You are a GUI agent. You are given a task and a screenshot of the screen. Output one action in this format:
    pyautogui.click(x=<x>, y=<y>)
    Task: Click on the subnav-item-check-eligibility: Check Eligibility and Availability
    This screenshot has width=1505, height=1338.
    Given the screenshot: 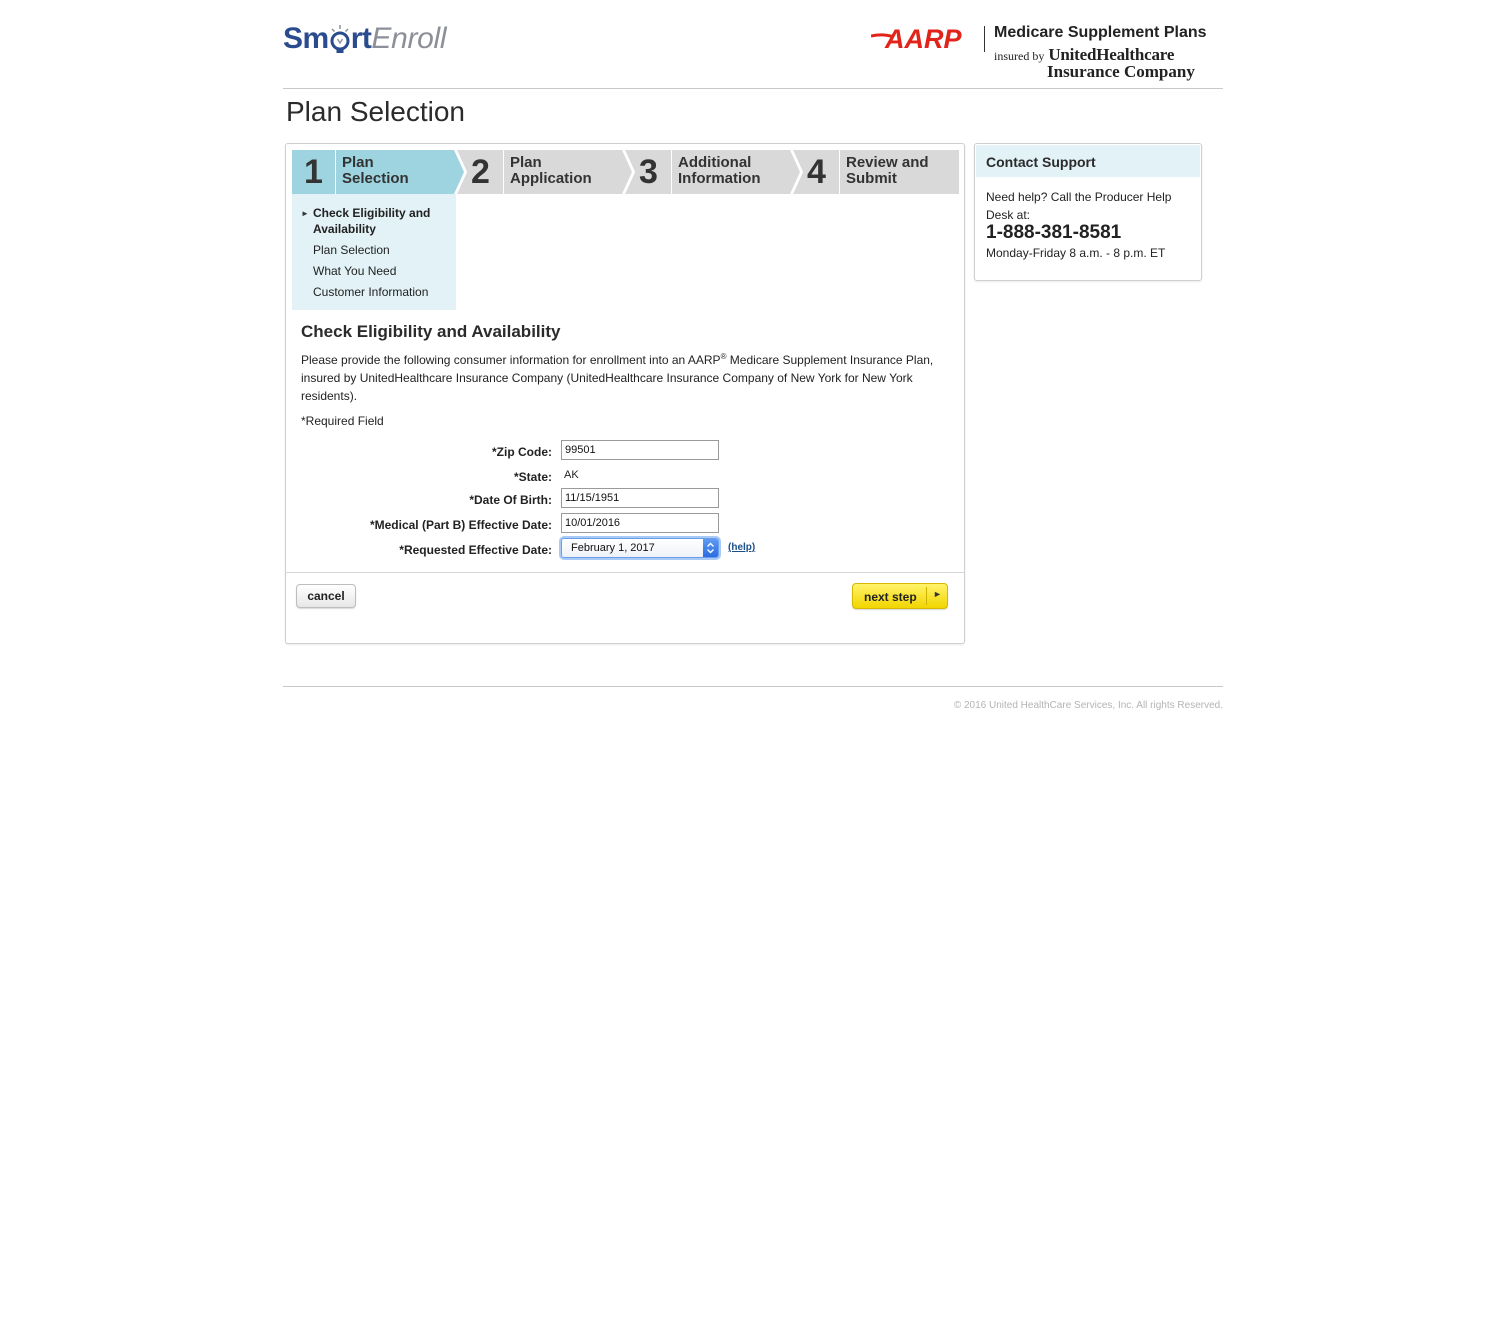 What is the action you would take?
    pyautogui.click(x=371, y=221)
    